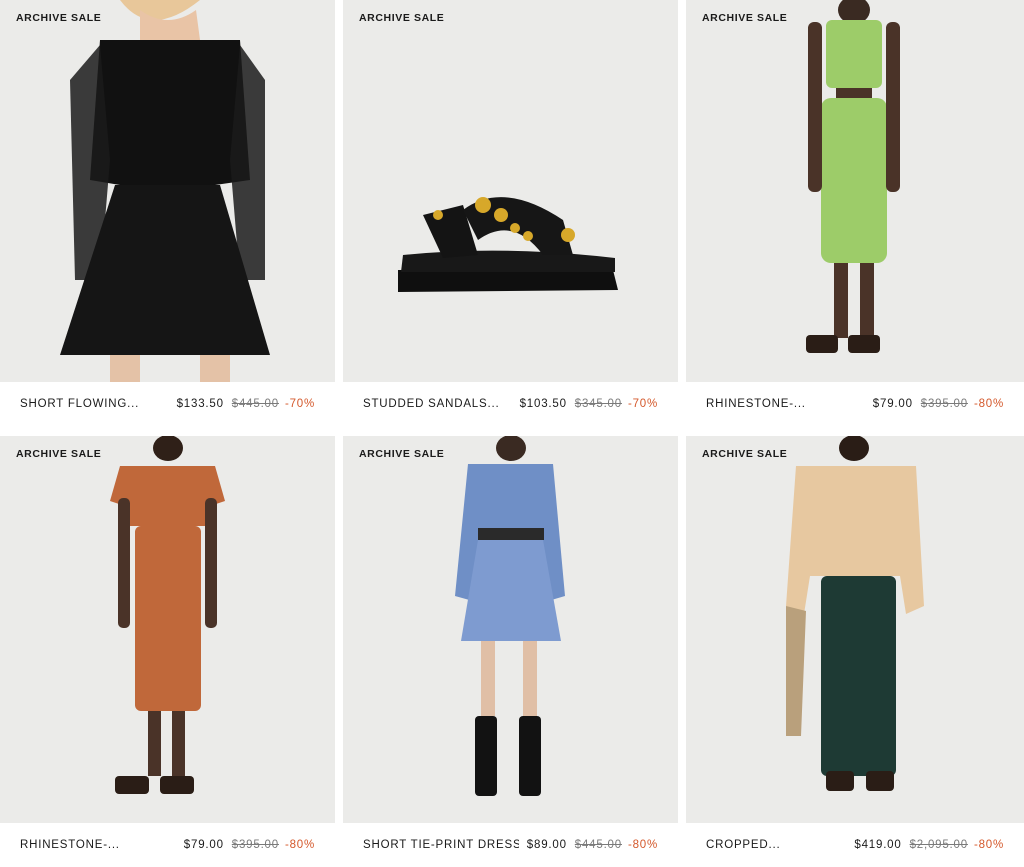 This screenshot has height=867, width=1024. I want to click on sale-price: $89.00, so click(546, 845).